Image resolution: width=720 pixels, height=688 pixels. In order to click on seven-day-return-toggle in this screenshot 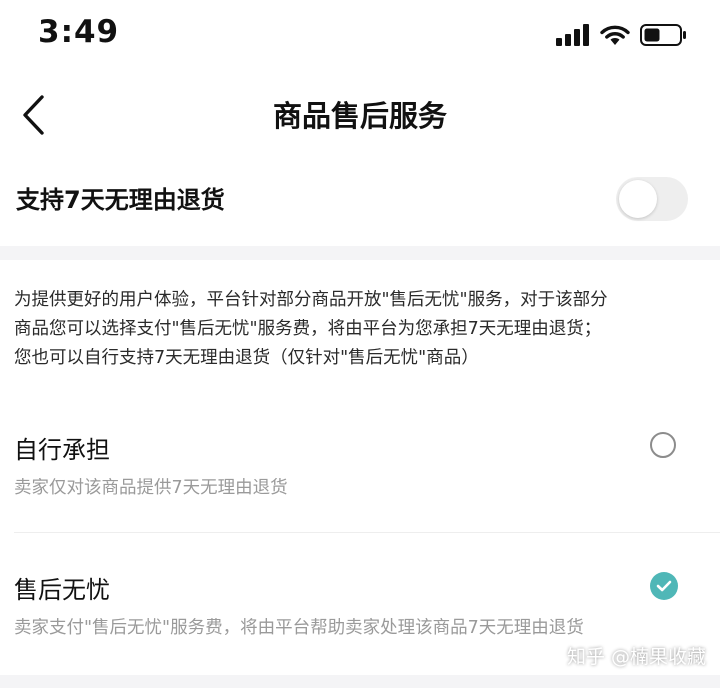, I will do `click(652, 199)`.